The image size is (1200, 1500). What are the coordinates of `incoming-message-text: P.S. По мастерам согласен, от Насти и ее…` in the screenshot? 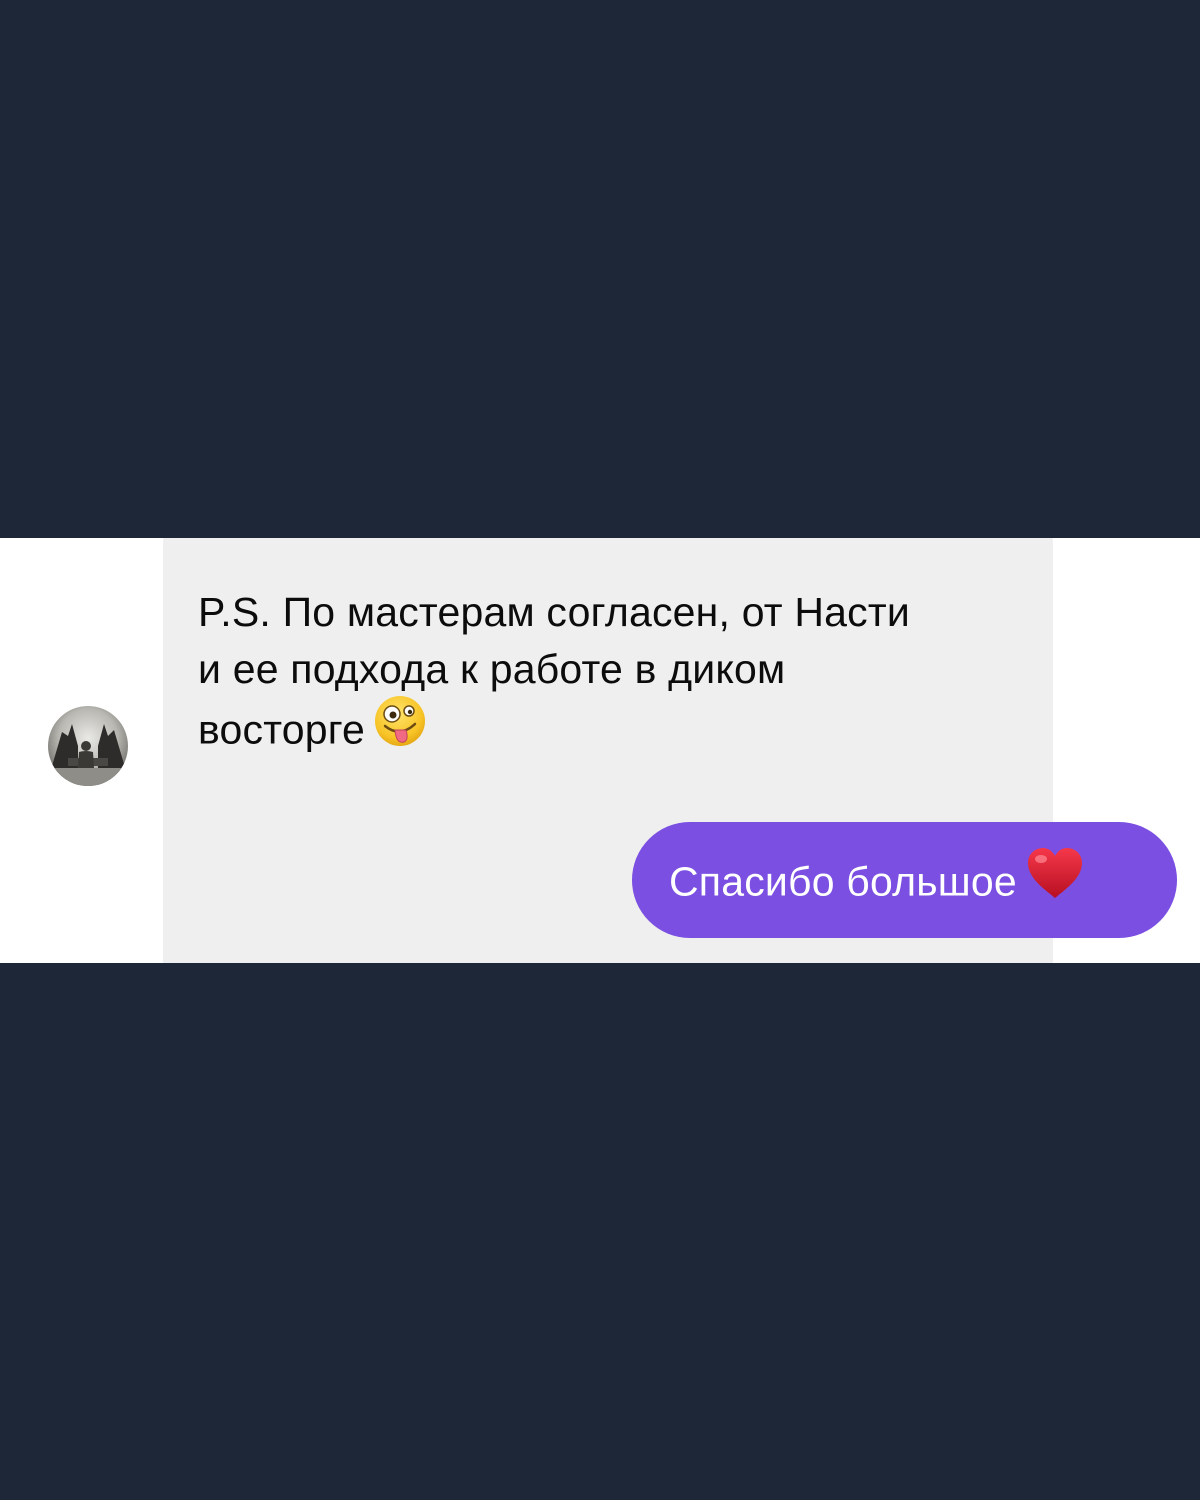 It's located at (558, 675).